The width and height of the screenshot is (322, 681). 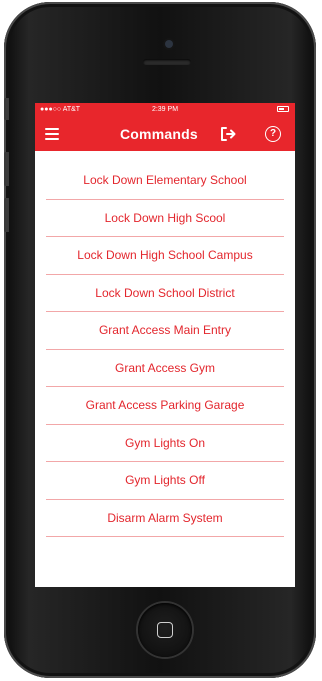 What do you see at coordinates (6, 109) in the screenshot?
I see `mute-switch` at bounding box center [6, 109].